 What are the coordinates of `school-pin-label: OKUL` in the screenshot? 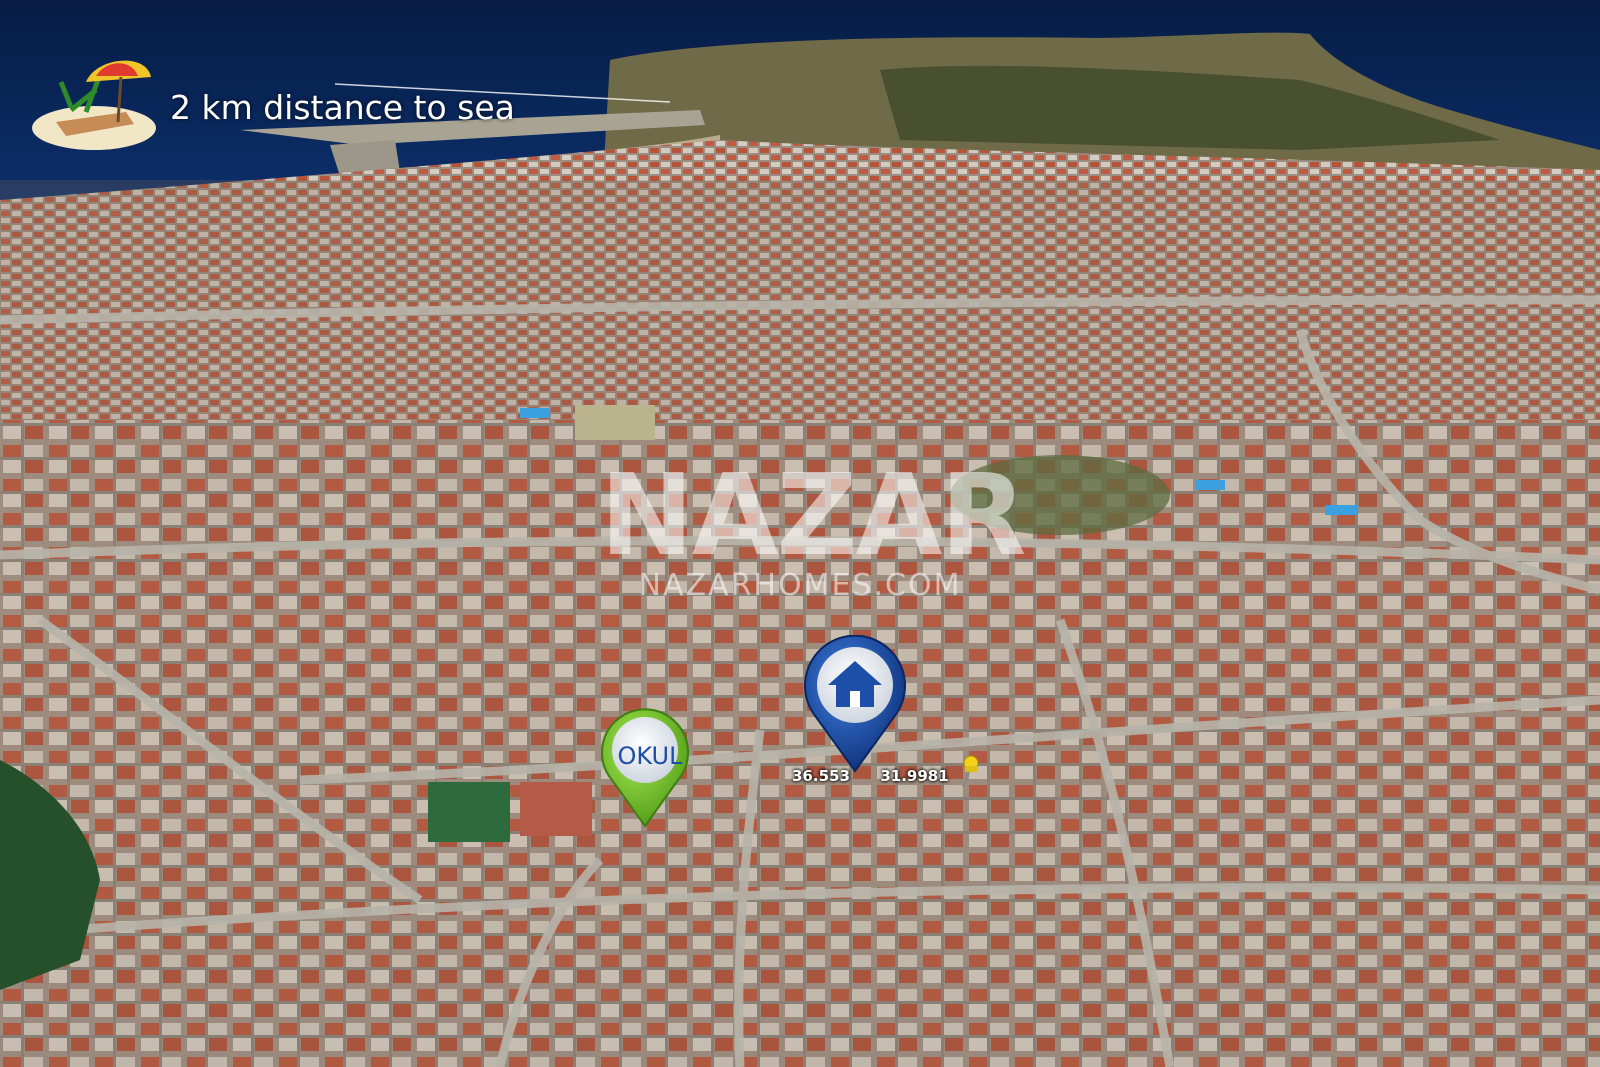 It's located at (650, 756).